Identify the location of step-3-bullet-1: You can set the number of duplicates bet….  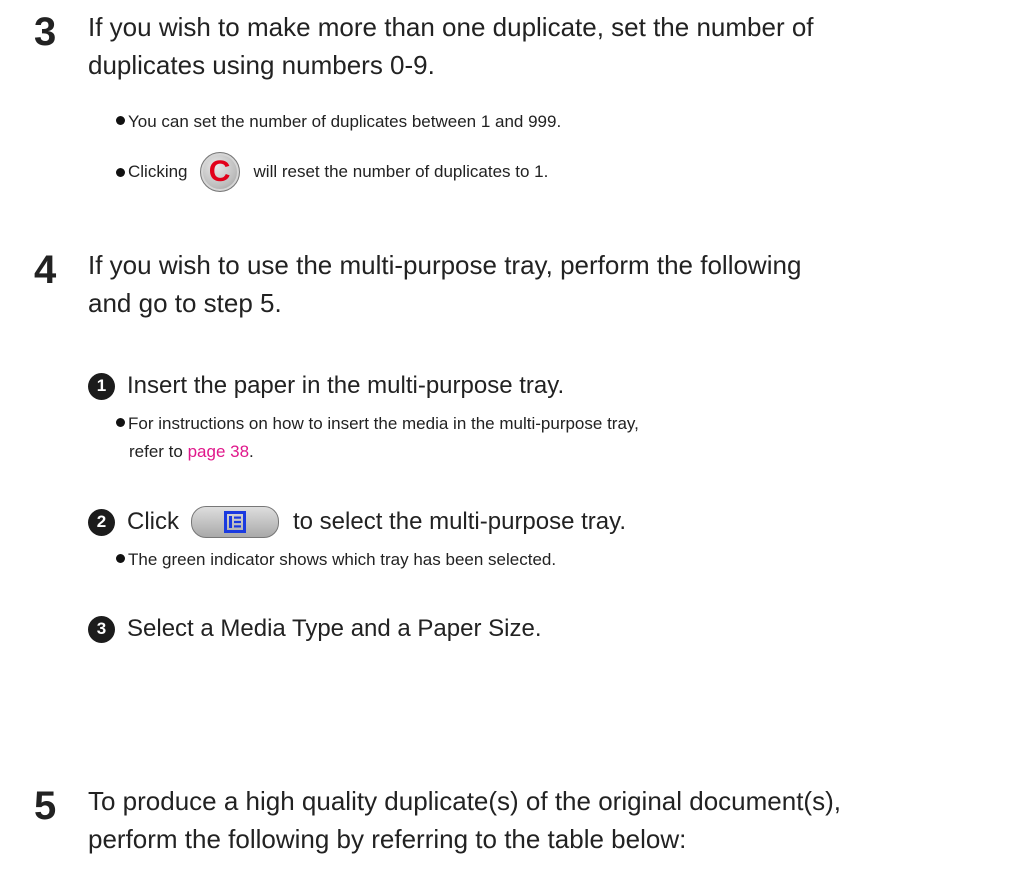
(566, 122).